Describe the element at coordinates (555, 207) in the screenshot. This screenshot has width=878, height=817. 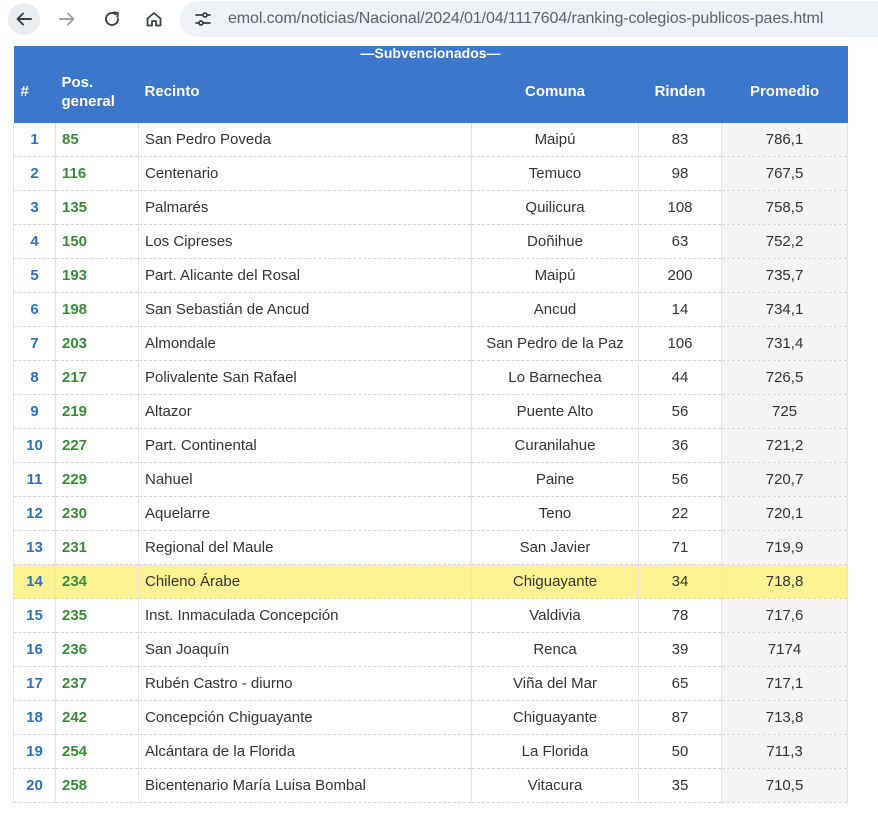
I see `row-comuna: Quilicura` at that location.